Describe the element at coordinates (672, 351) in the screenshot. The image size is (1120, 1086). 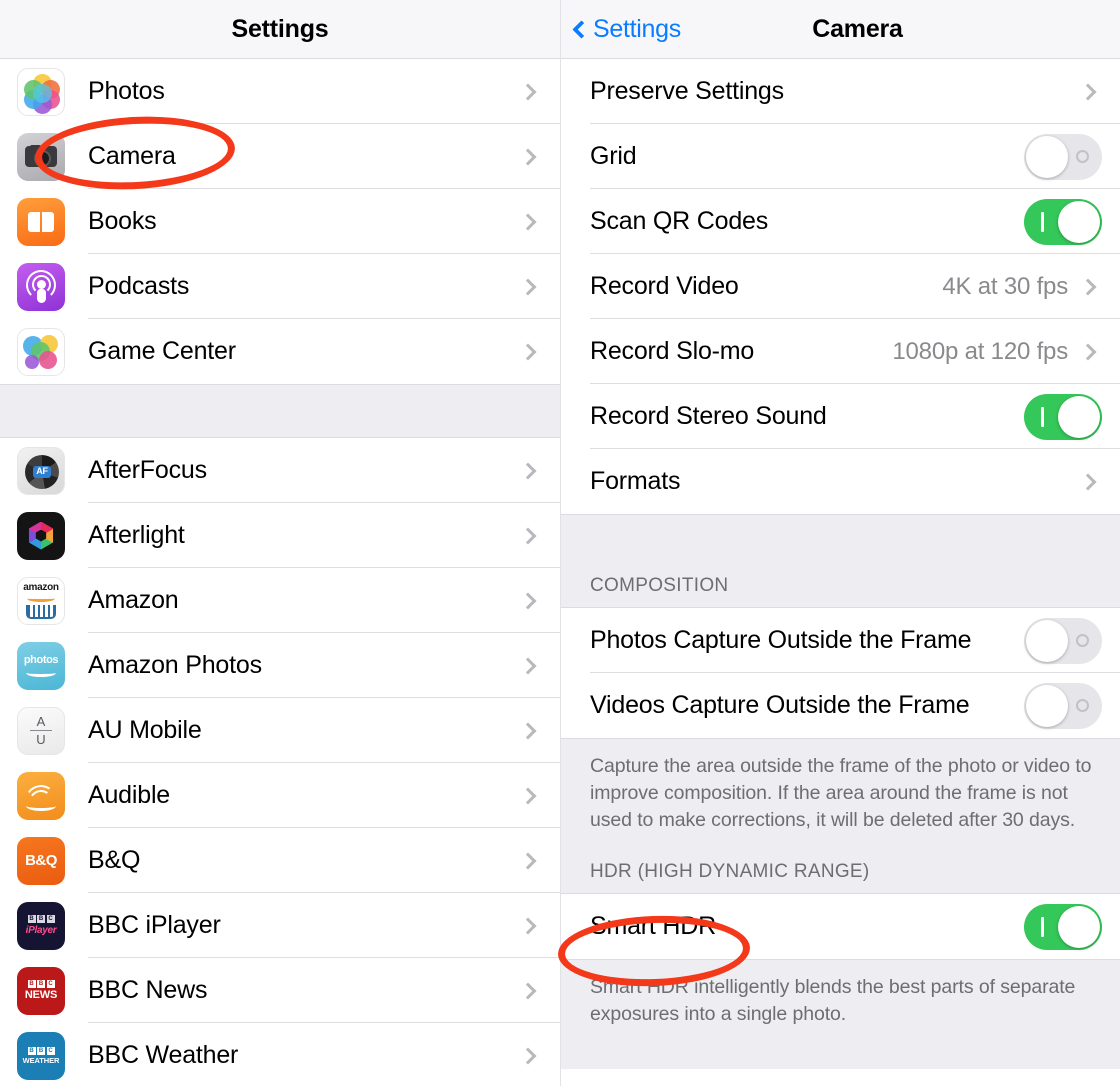
I see `settings-row-label: Record Slo-mo` at that location.